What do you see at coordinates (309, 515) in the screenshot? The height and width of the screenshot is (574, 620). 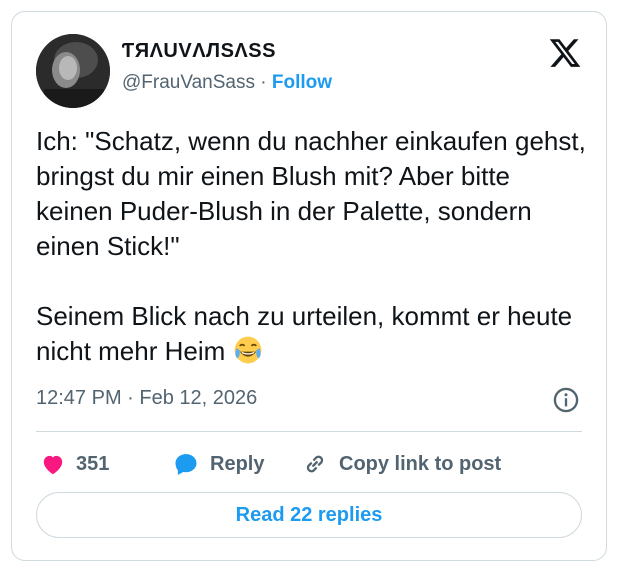 I see `read-replies-button: Read 22 replies` at bounding box center [309, 515].